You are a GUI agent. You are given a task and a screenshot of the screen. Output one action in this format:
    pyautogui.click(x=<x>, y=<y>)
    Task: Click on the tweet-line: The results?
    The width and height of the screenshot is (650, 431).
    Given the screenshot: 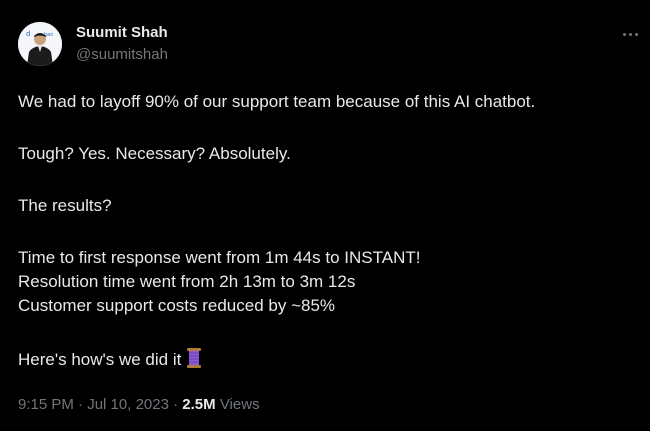 What is the action you would take?
    pyautogui.click(x=65, y=205)
    